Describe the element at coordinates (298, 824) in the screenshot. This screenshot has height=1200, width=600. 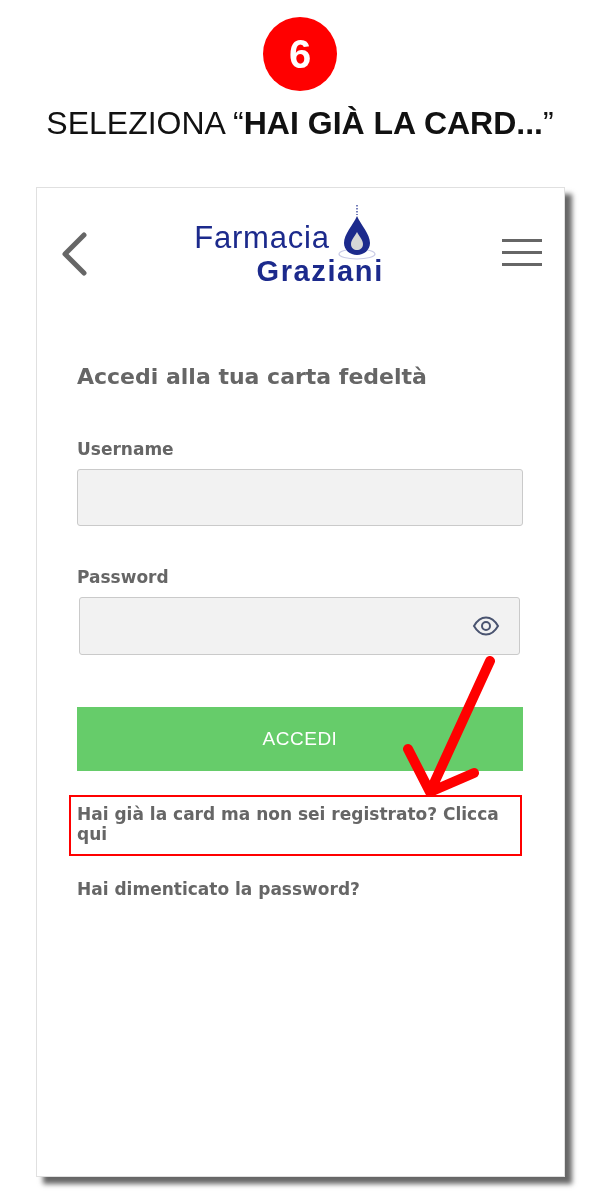
I see `text-link: Hai già la card ma non sei registrato? Clicca qui` at that location.